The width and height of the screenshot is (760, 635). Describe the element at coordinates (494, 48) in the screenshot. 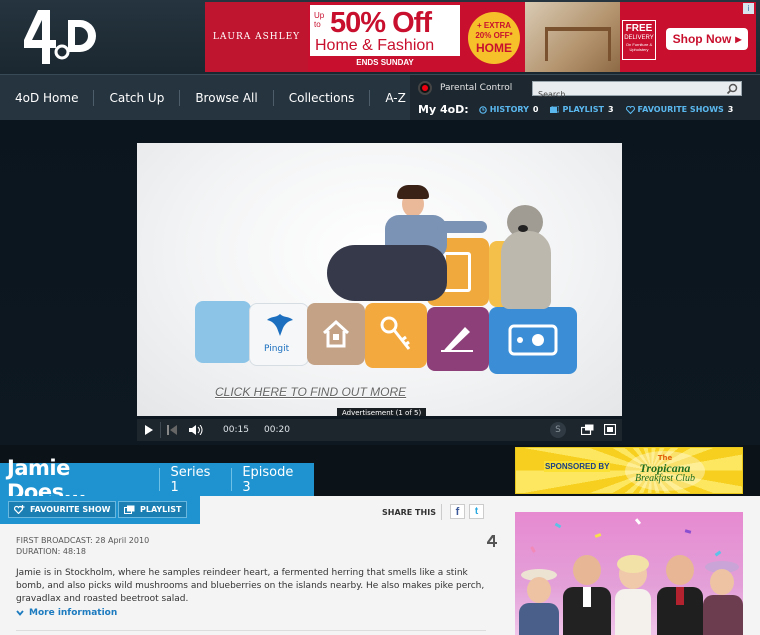

I see `ad-extra-line3: HOME` at that location.